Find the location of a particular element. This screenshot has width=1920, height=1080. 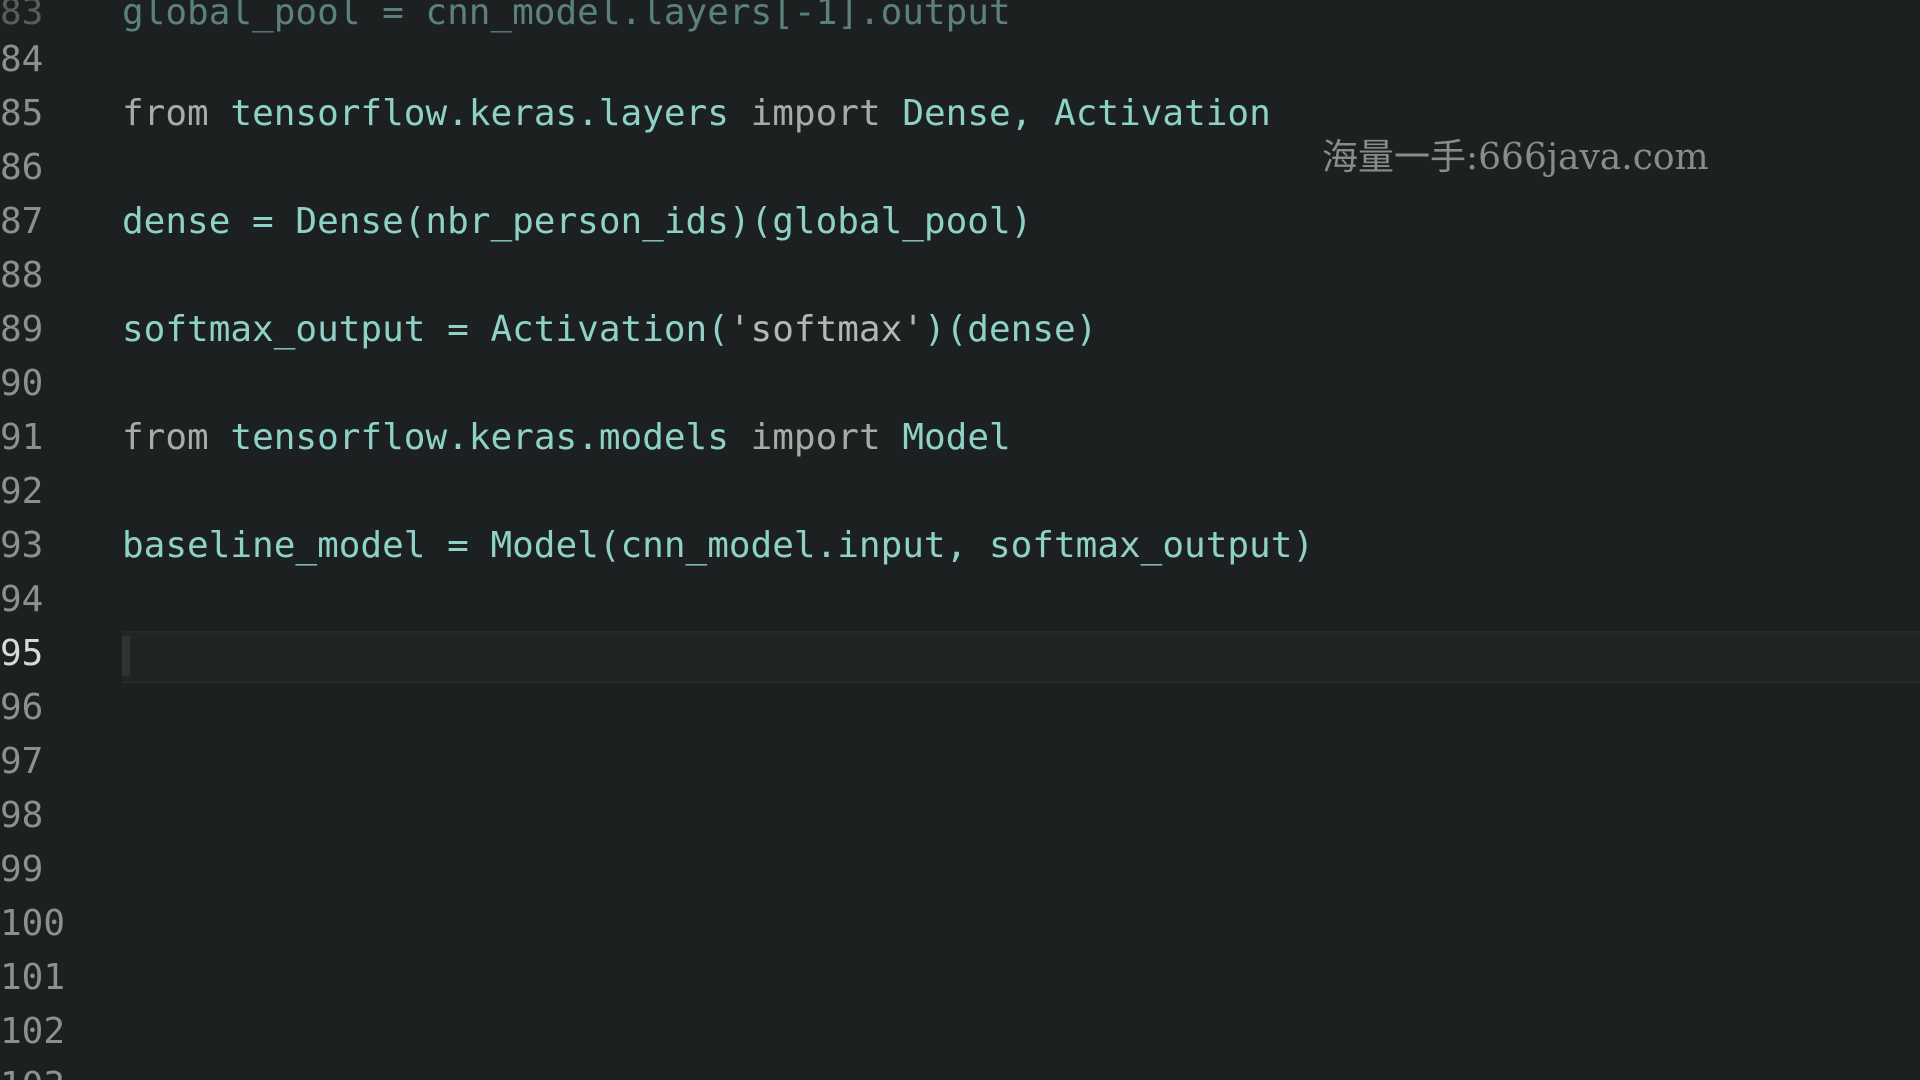

code-line-84: 84 is located at coordinates (960, 60).